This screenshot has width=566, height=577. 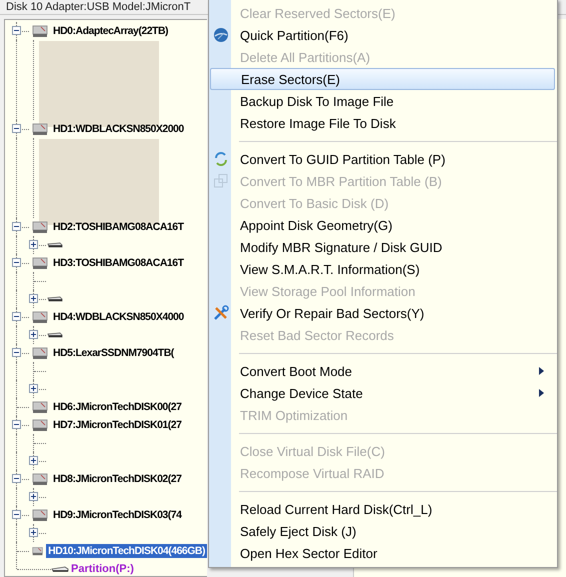 I want to click on disk-tree-item: HD6:JMicronTechDISK00(27, so click(x=117, y=407).